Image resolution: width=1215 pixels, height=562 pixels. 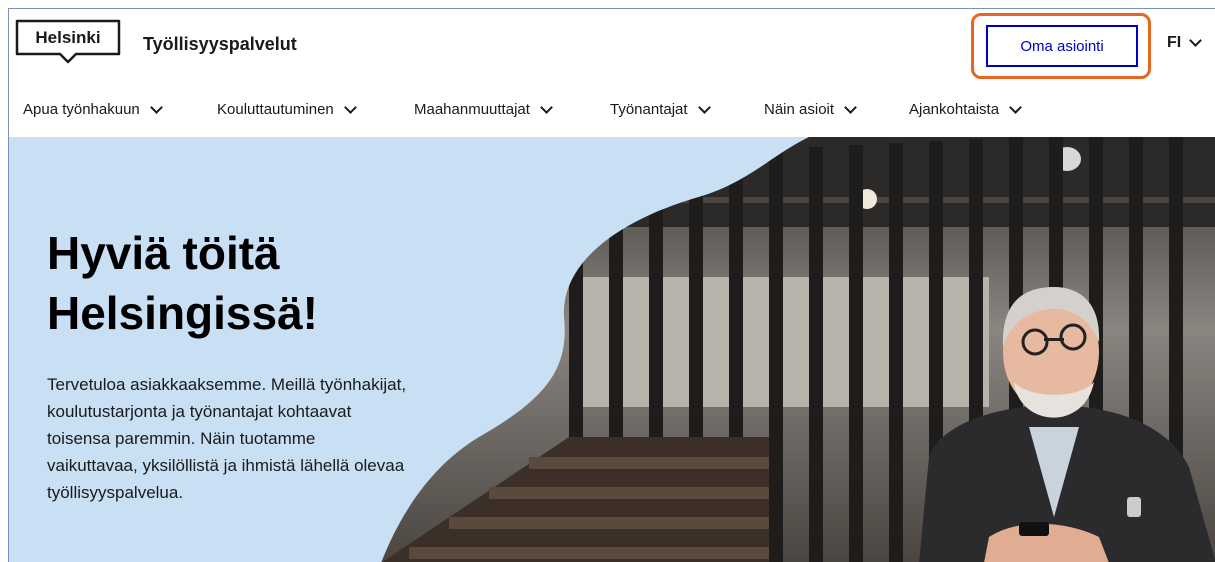 I want to click on nav-item-label: Näin asioit, so click(x=799, y=109).